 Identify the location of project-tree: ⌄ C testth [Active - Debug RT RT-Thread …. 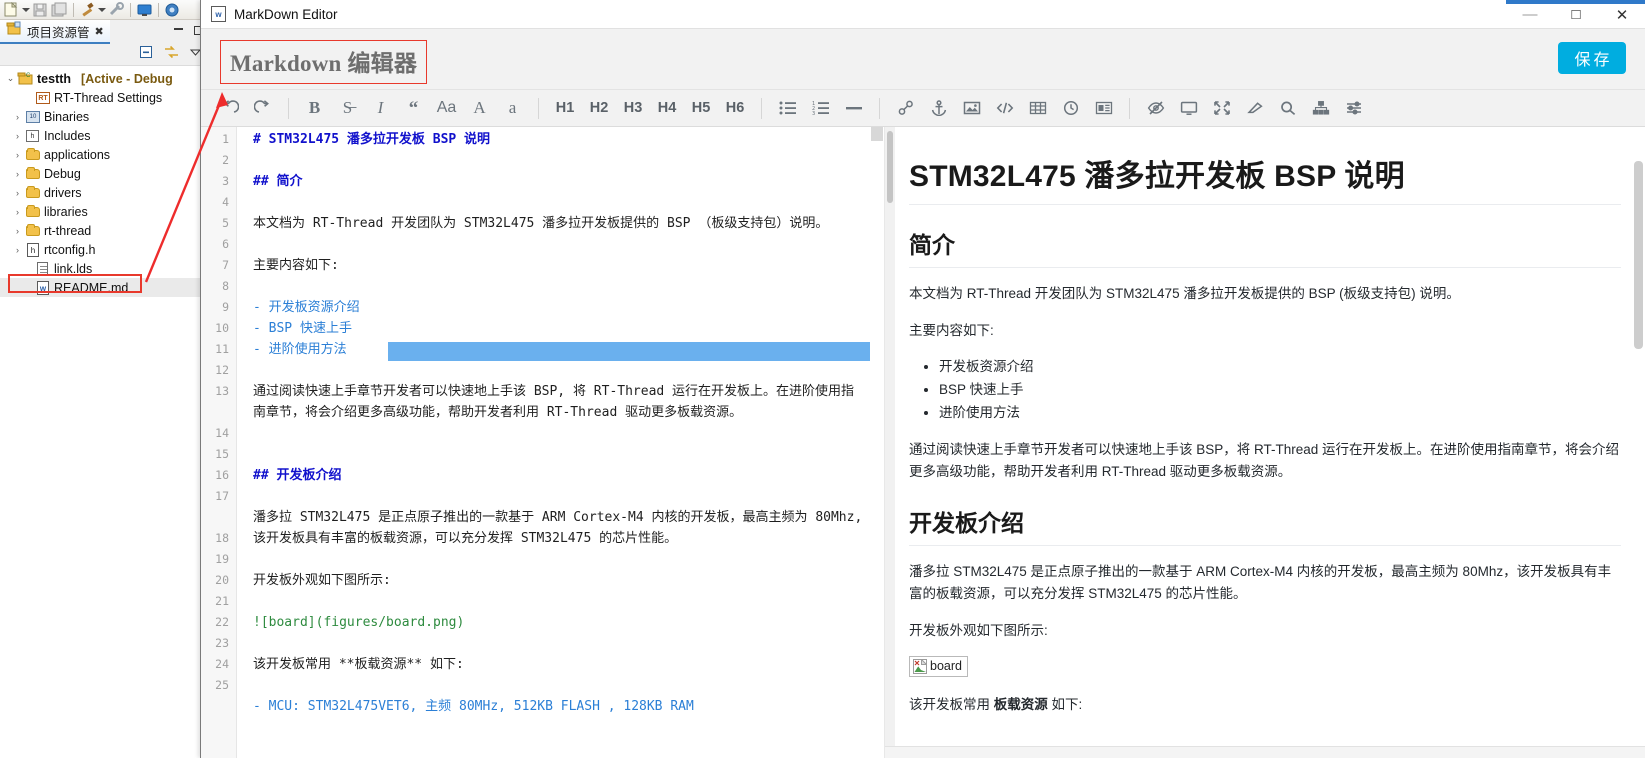
(105, 412).